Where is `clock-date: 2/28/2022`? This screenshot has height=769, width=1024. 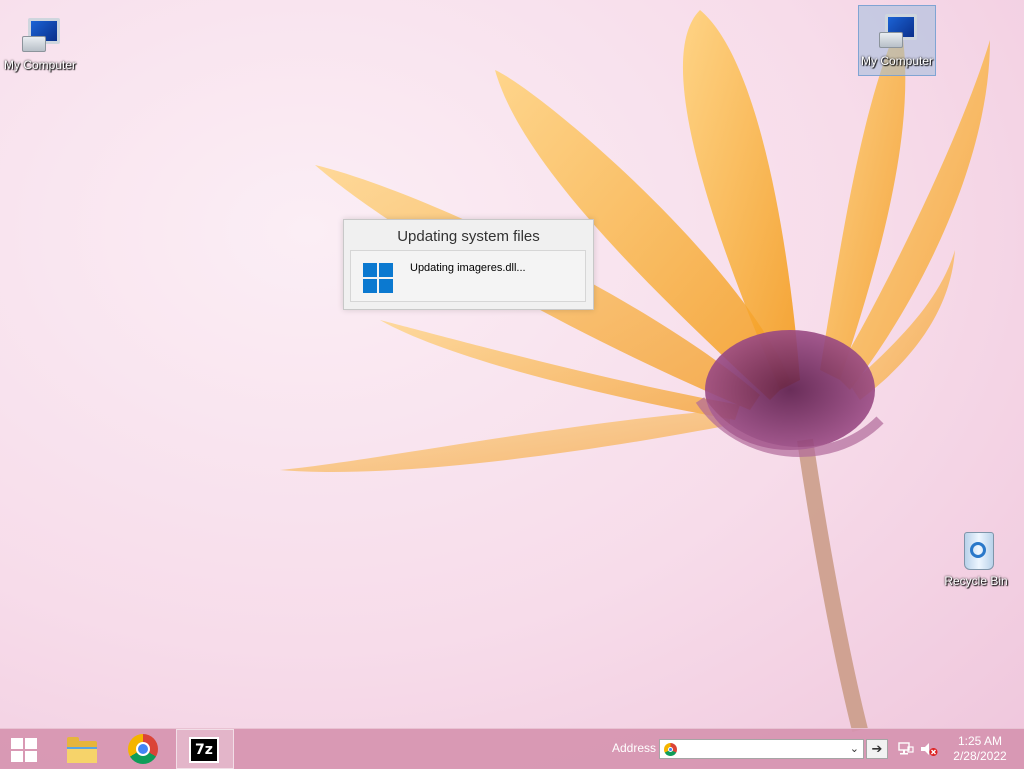
clock-date: 2/28/2022 is located at coordinates (980, 756).